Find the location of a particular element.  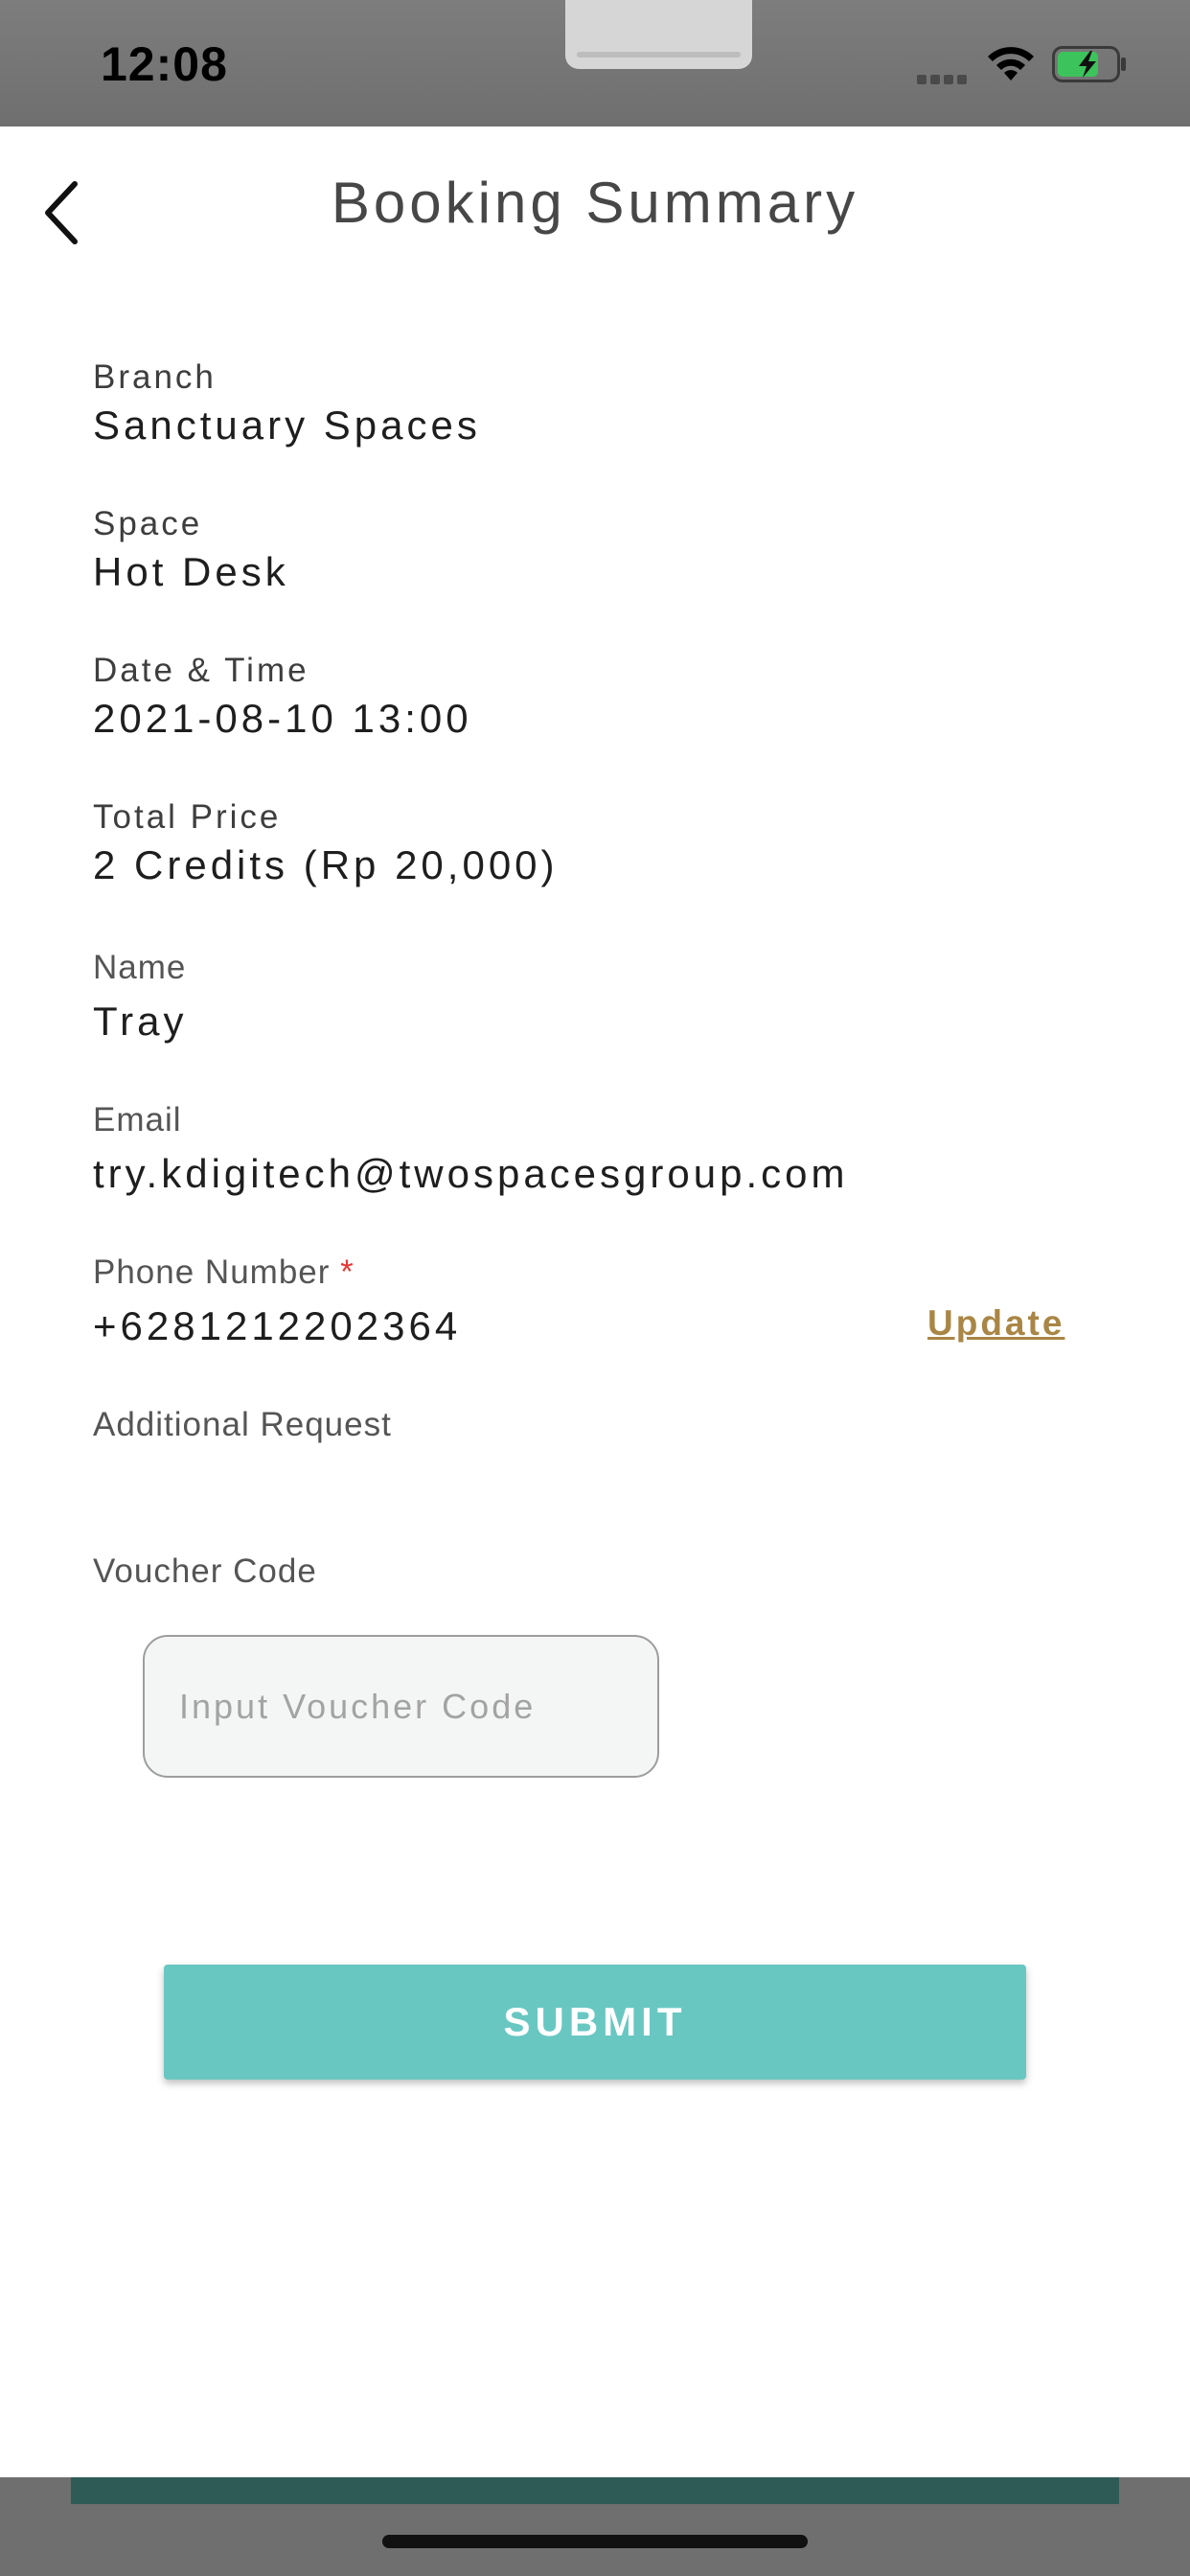

name-label: Name is located at coordinates (140, 968).